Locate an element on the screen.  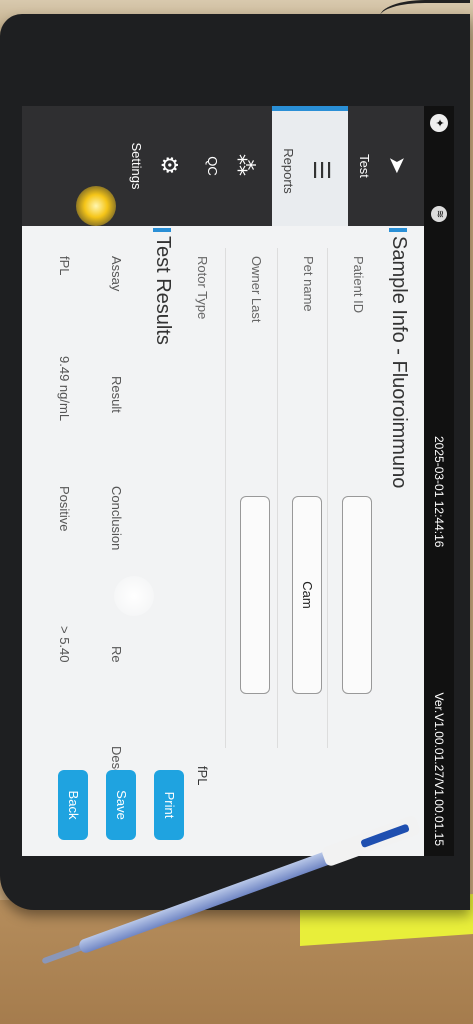
qc-nodes-icon: ⁂ is located at coordinates (245, 165).